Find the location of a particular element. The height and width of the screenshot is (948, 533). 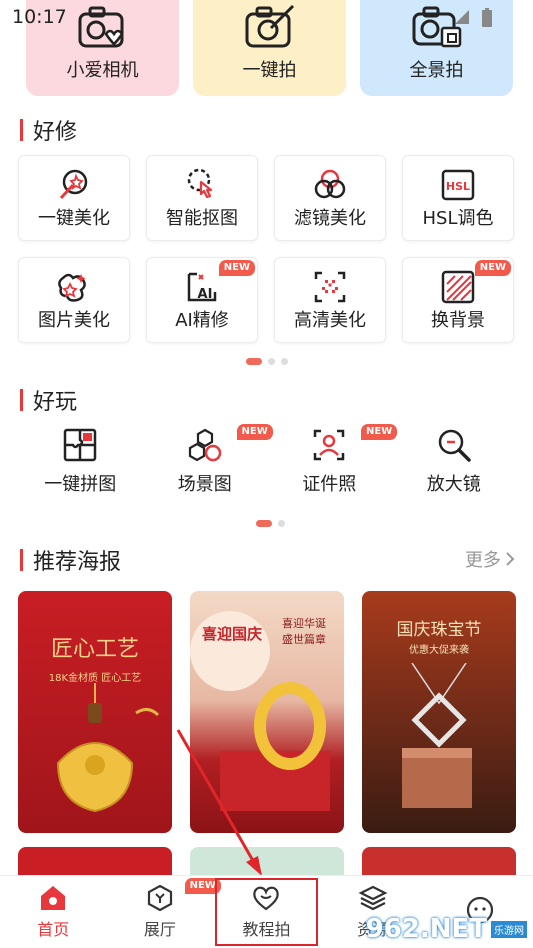

more-label: 更多 is located at coordinates (483, 560).